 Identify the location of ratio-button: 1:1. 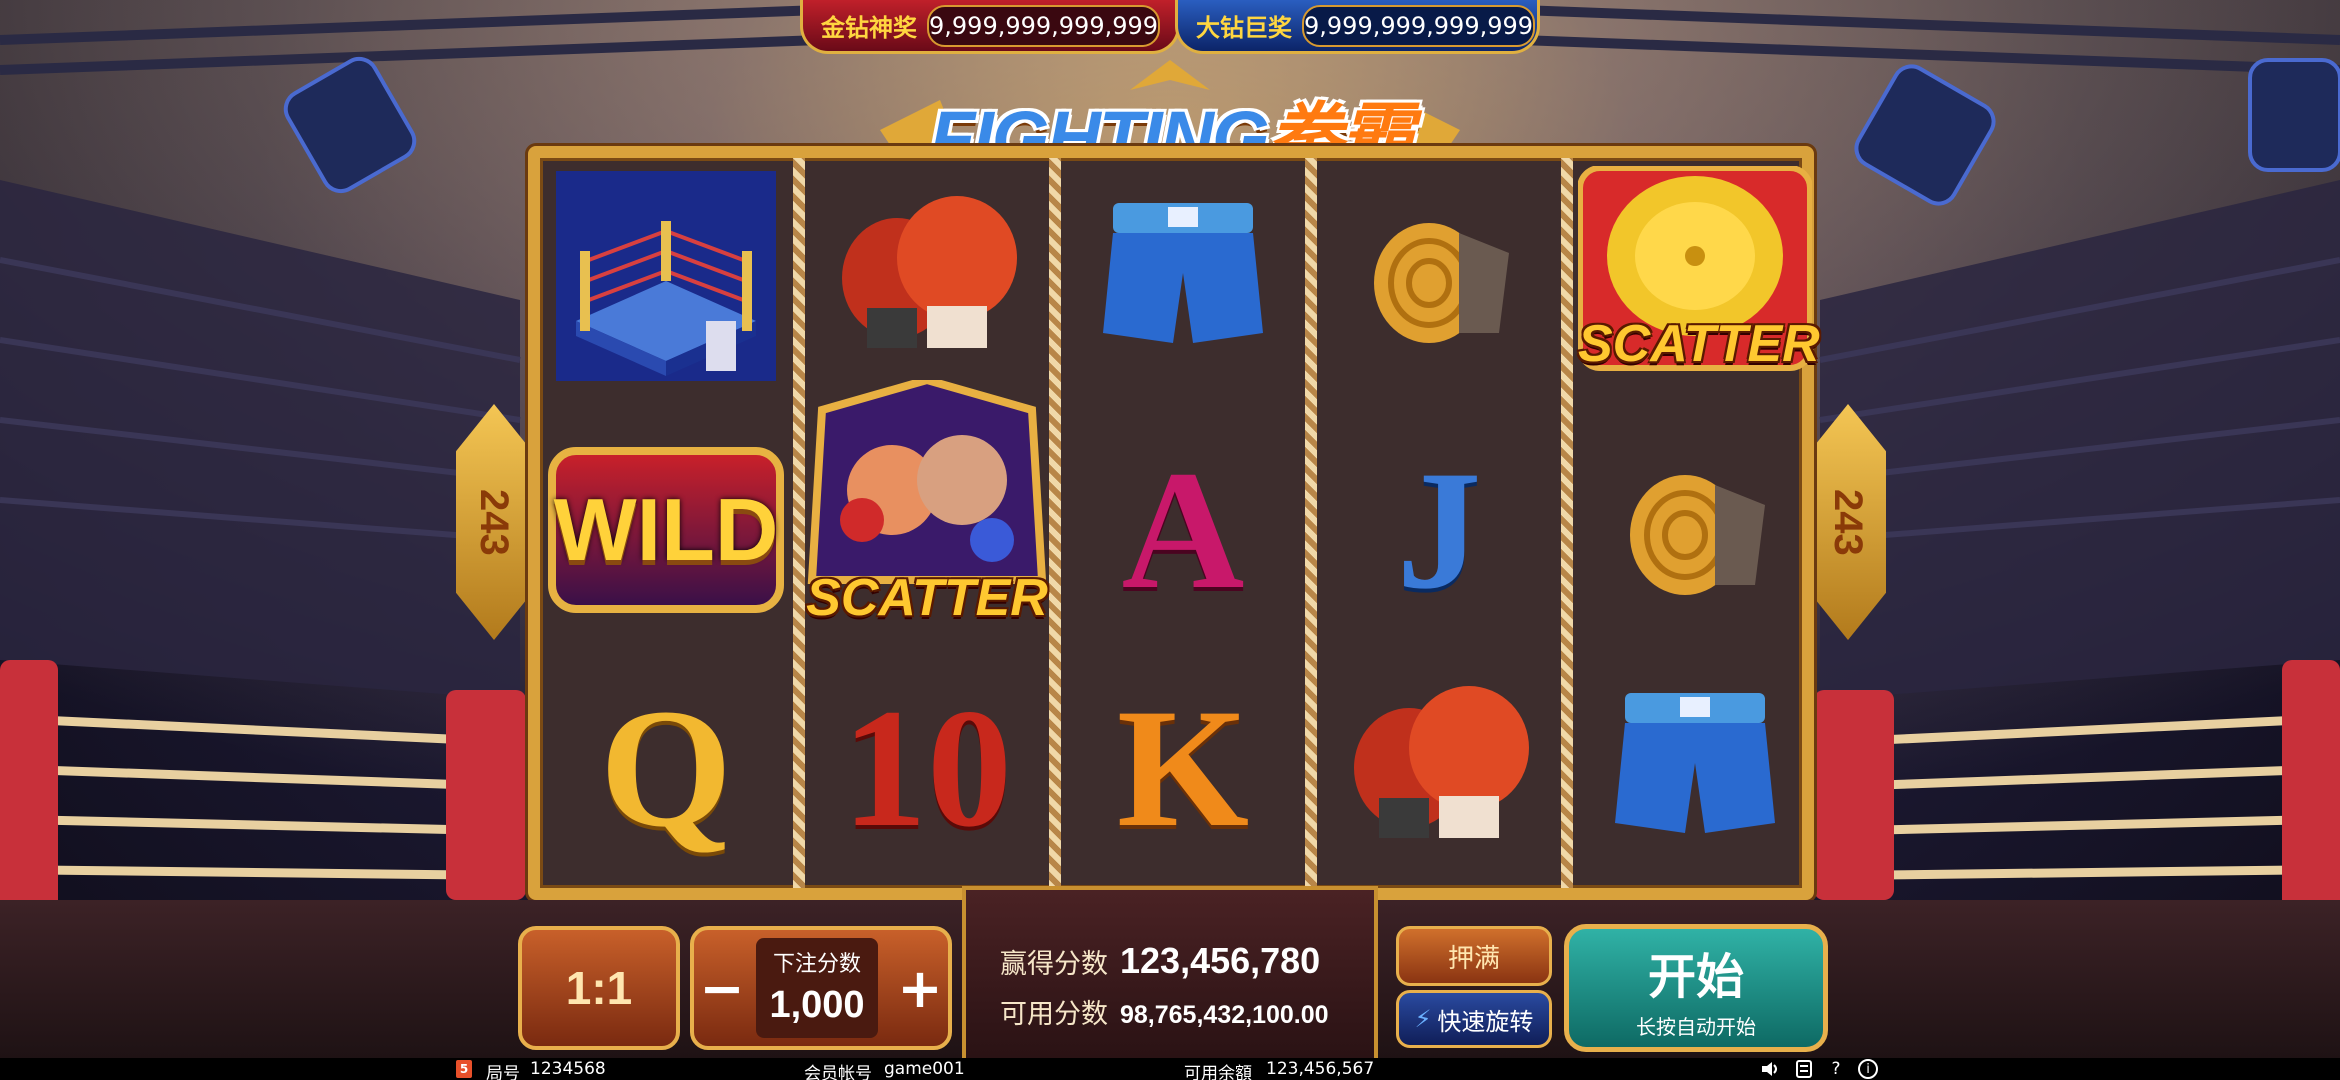
(599, 988).